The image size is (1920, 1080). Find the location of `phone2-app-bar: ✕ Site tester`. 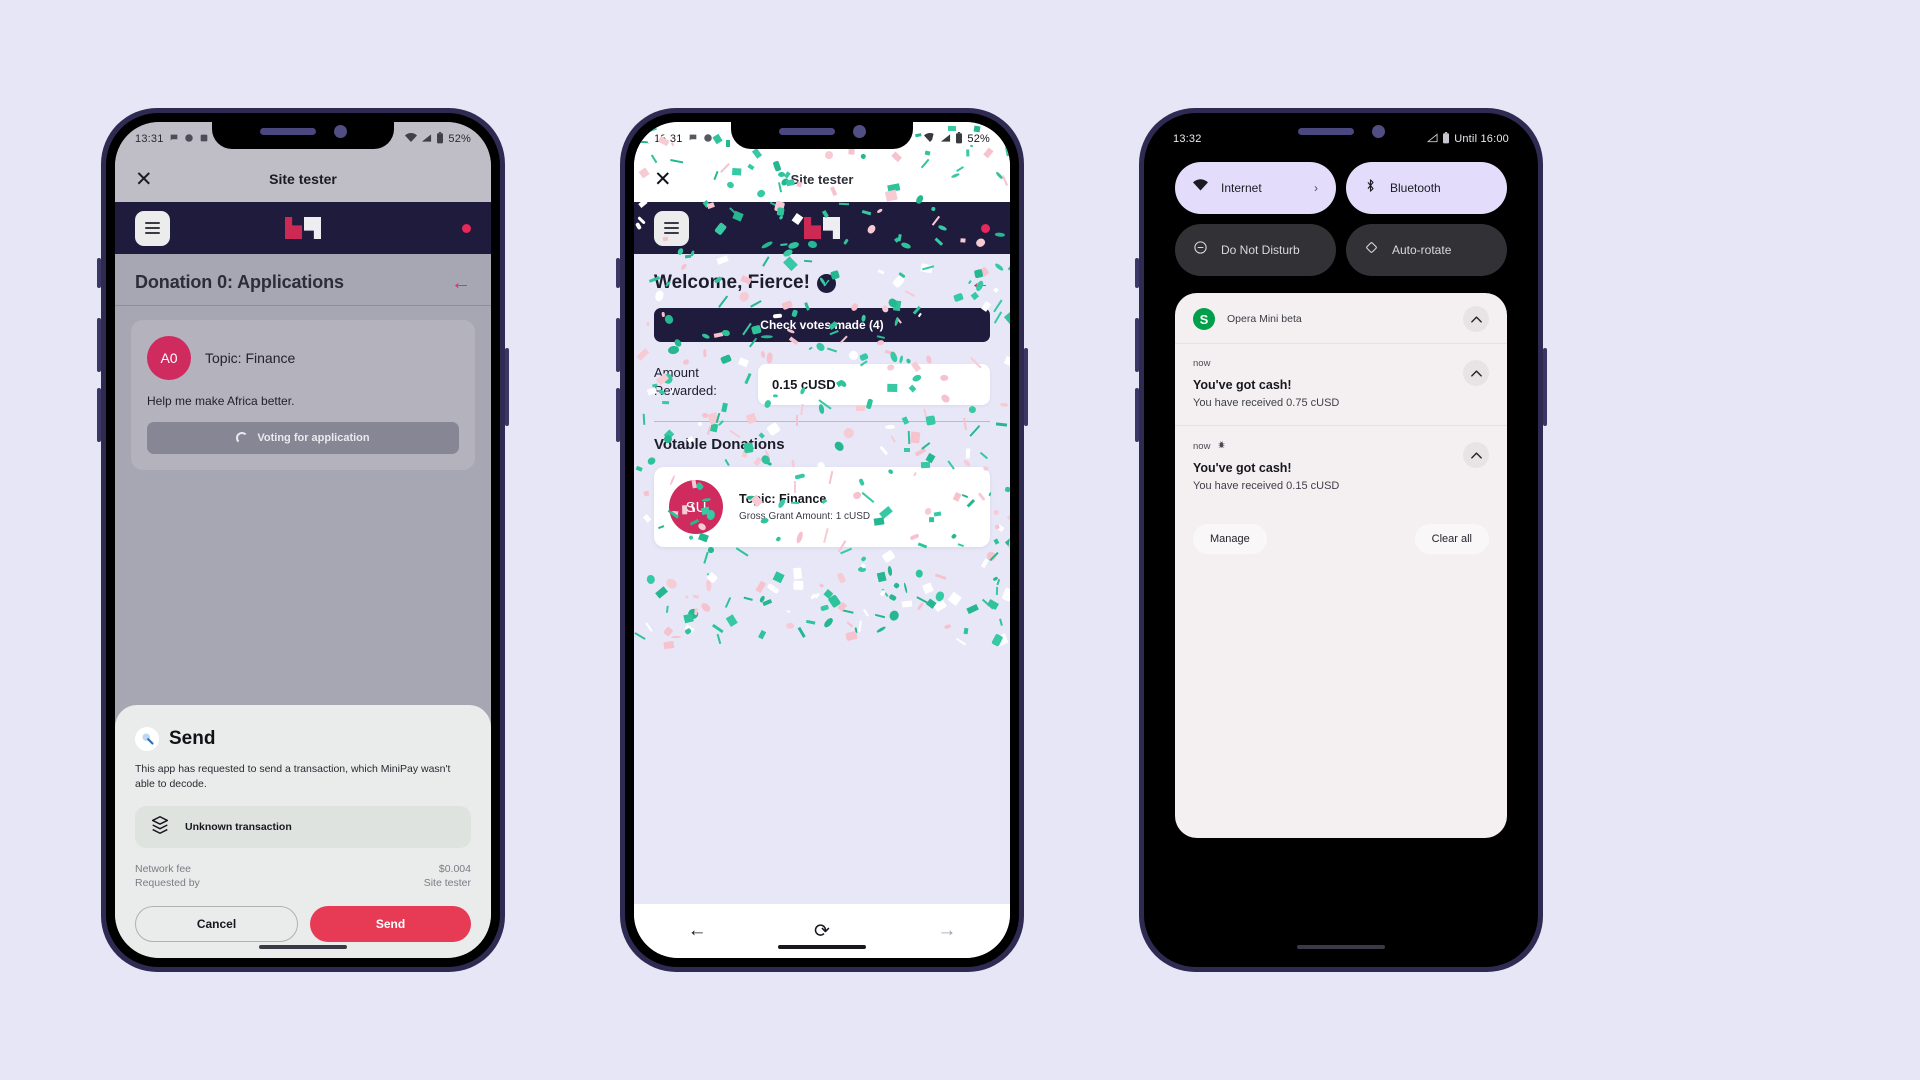

phone2-app-bar: ✕ Site tester is located at coordinates (822, 179).